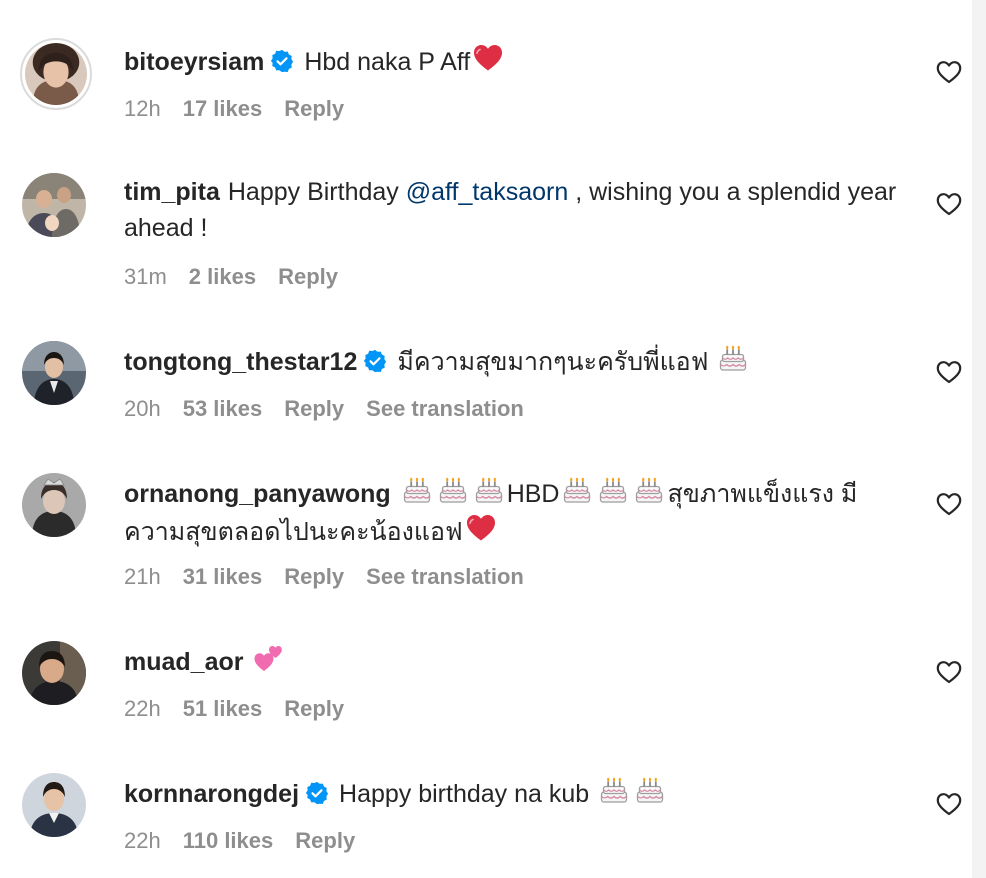 The image size is (986, 878). I want to click on comment-likes: 31 likes, so click(223, 576).